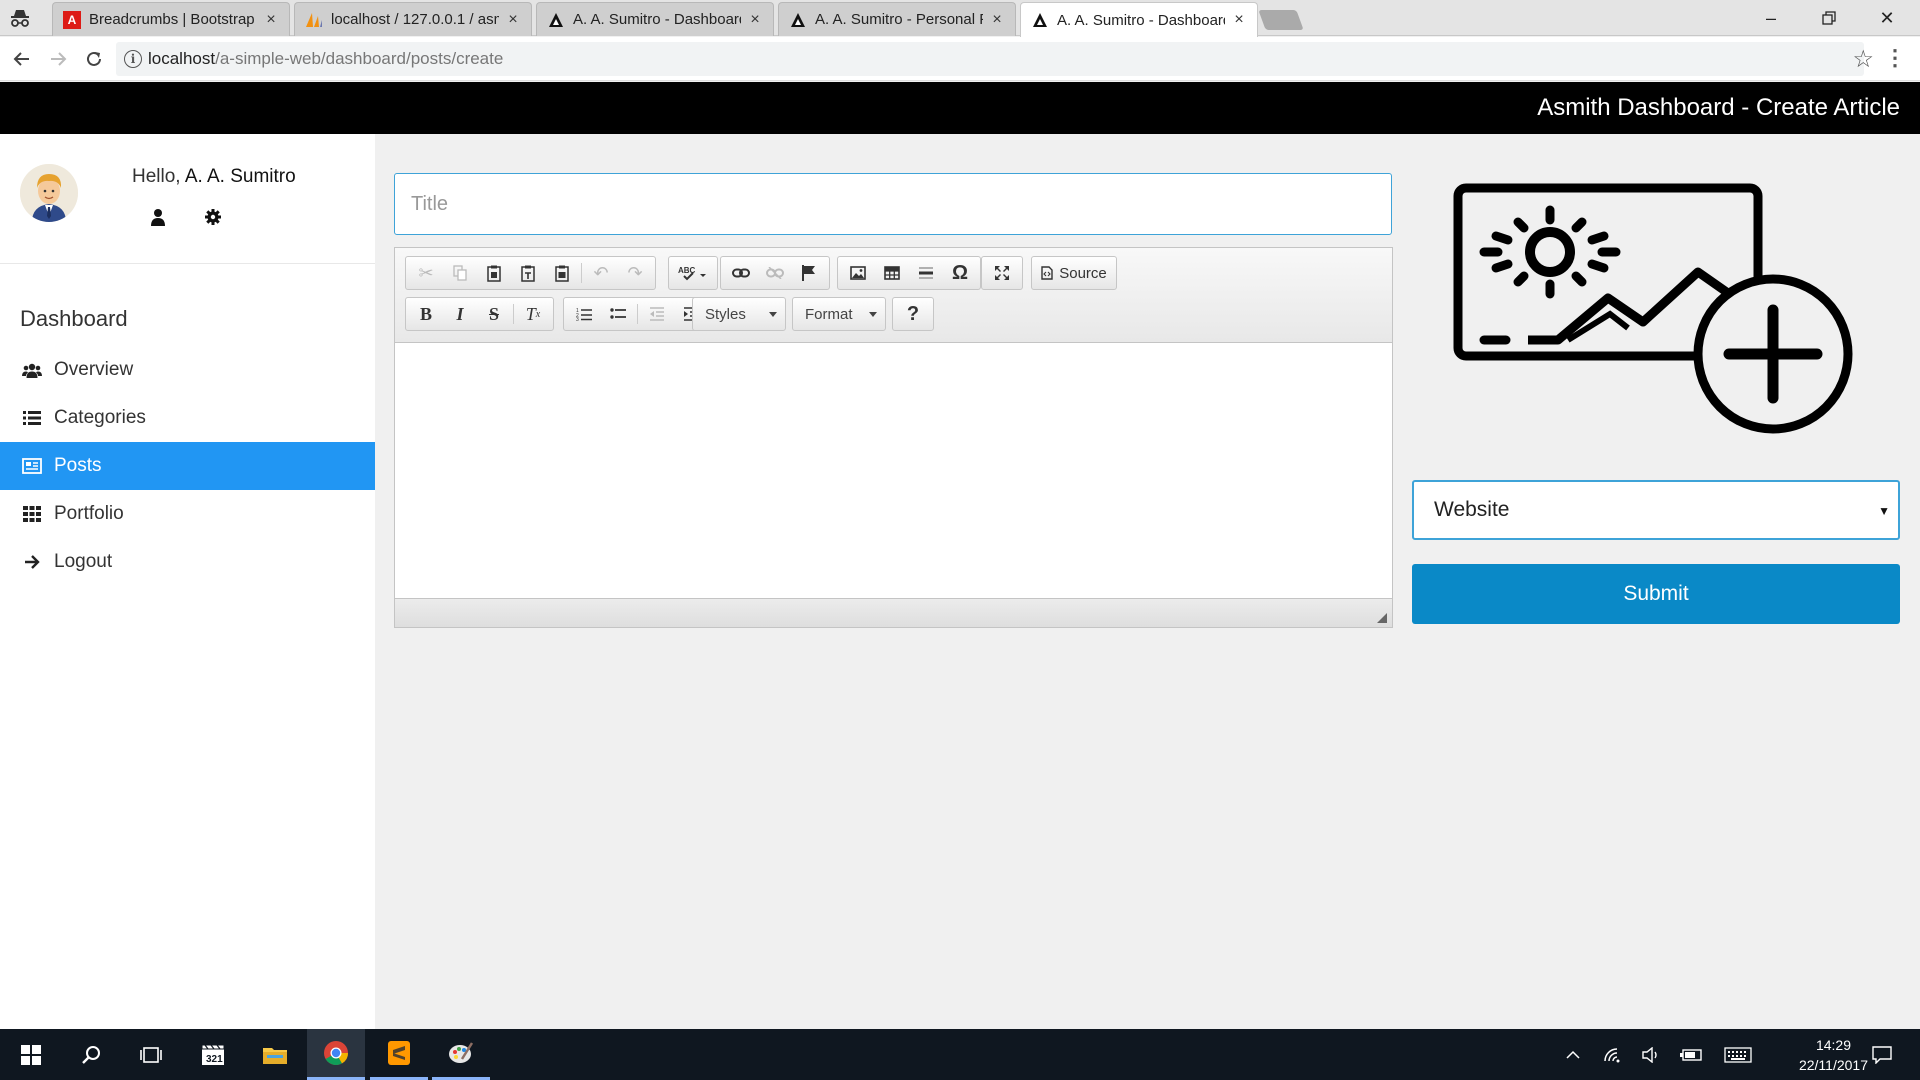 Image resolution: width=1920 pixels, height=1080 pixels. Describe the element at coordinates (78, 465) in the screenshot. I see `sidebar-item-label: Posts` at that location.